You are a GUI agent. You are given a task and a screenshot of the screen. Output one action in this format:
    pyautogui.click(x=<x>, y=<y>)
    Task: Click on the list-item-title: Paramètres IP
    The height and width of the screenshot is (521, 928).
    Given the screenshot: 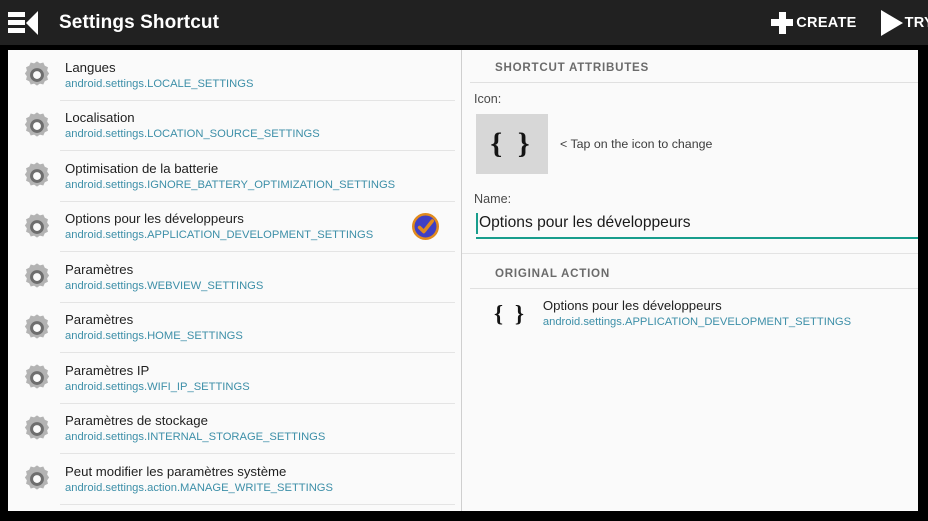 What is the action you would take?
    pyautogui.click(x=107, y=370)
    